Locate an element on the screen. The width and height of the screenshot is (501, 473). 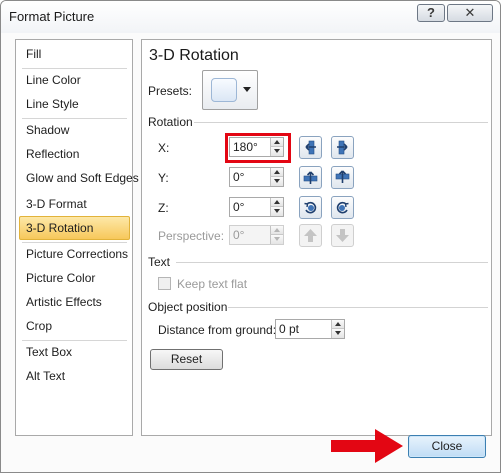
z-rotate-counterclockwise-button is located at coordinates (310, 207).